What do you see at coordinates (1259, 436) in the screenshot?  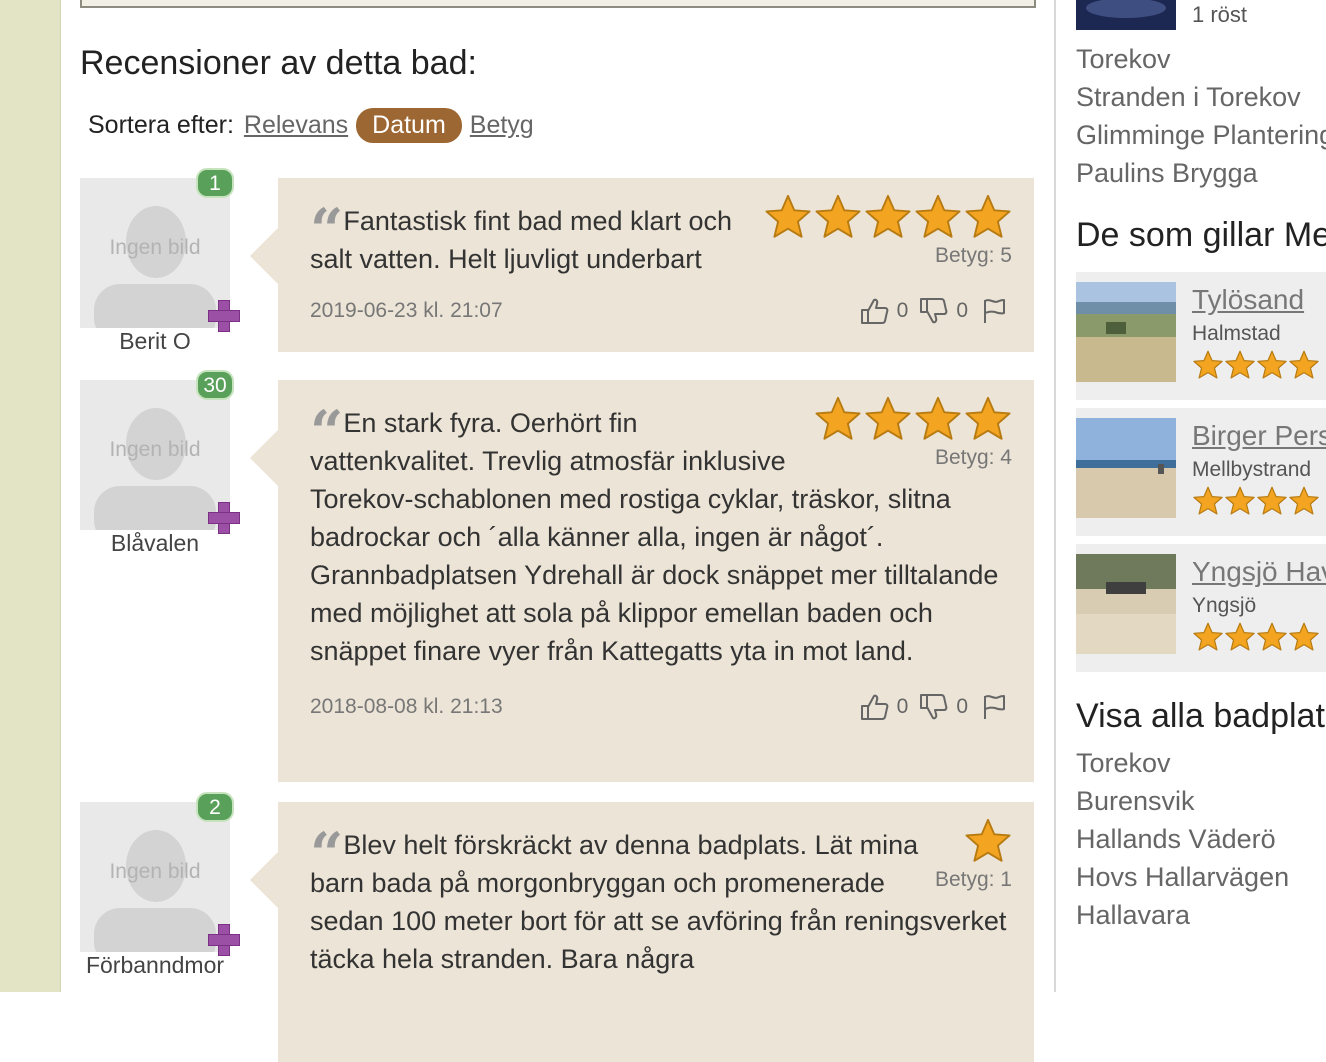 I see `similar-beach-name: Birger Pers` at bounding box center [1259, 436].